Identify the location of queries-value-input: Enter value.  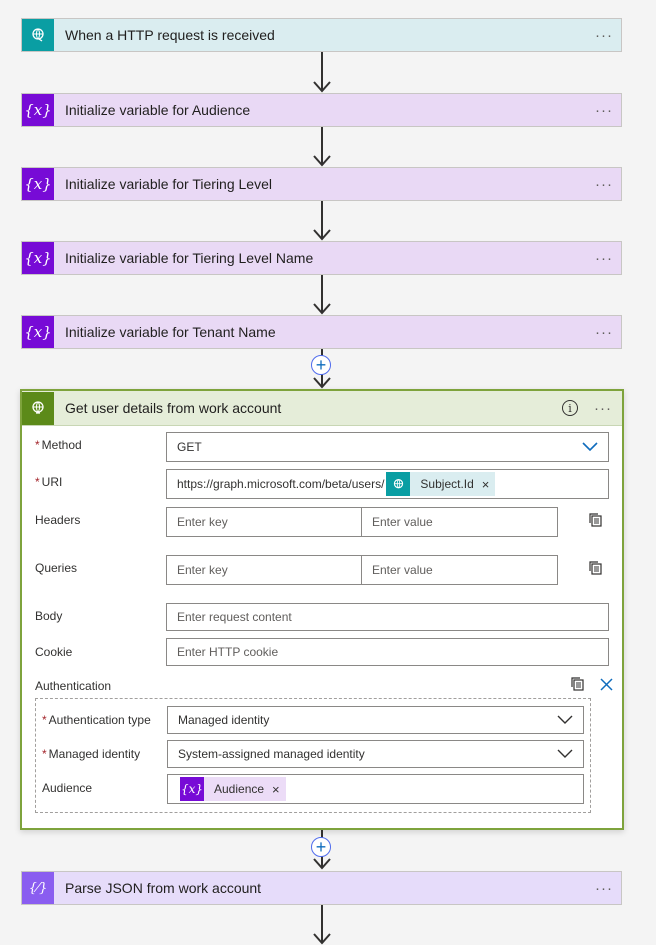
(459, 570).